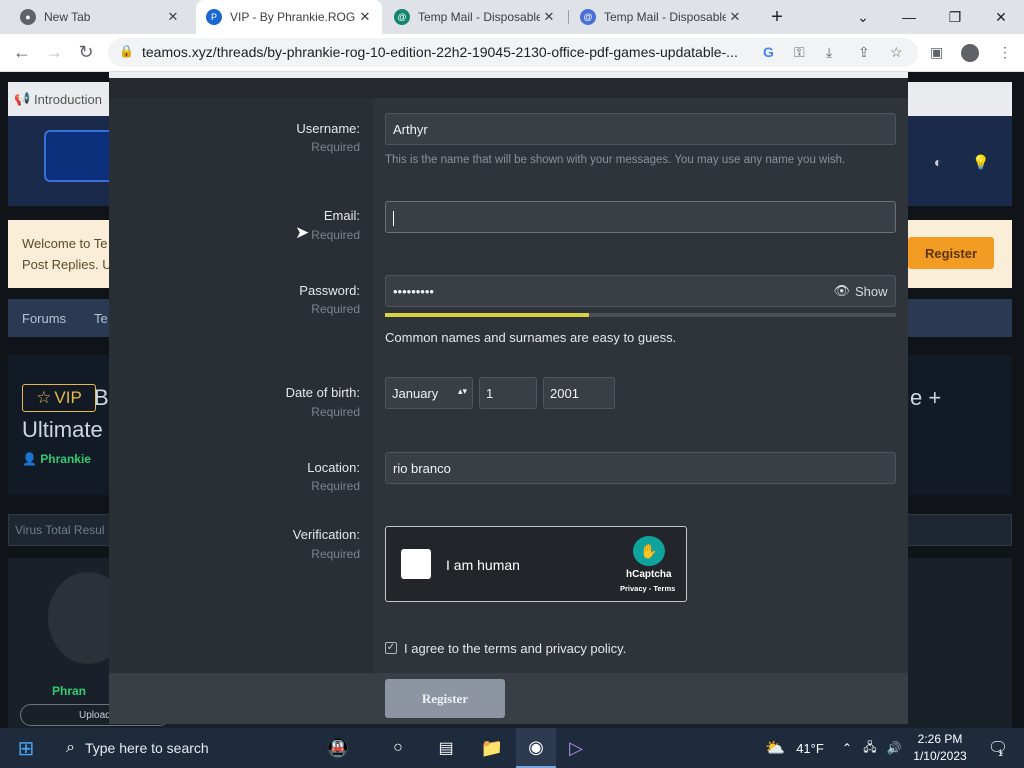  I want to click on welcome-text: Post Replies. U, so click(67, 264).